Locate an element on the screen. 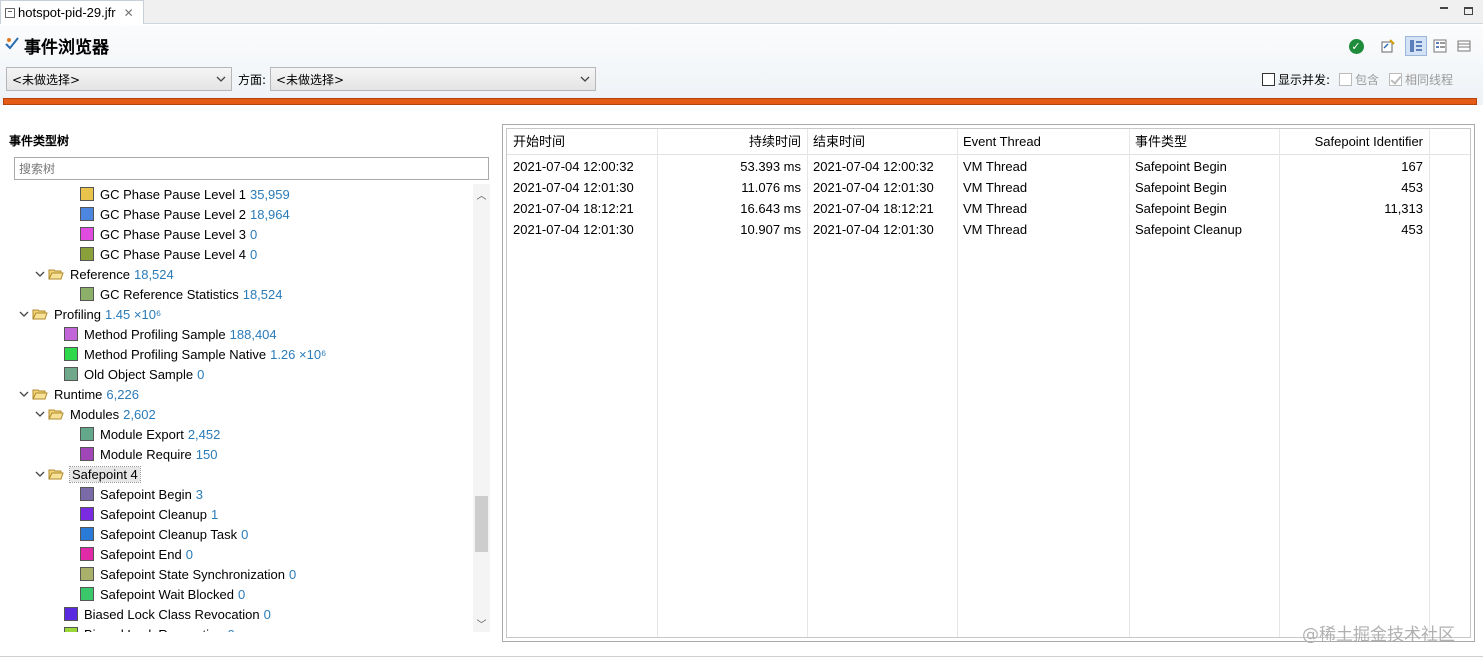 The image size is (1483, 661). tree-node: GC Reference Statistics 18,524 is located at coordinates (181, 294).